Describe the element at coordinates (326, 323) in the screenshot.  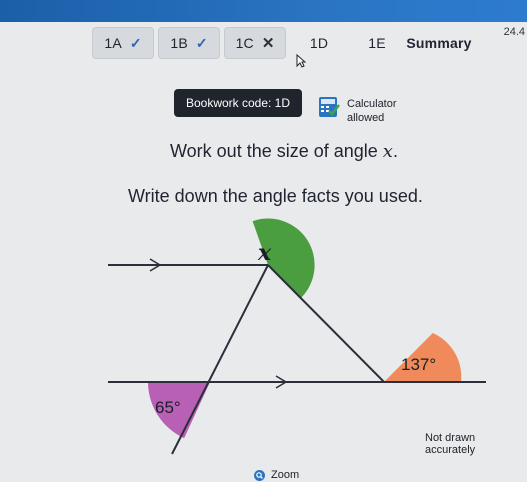
I see `triangle-side-line` at that location.